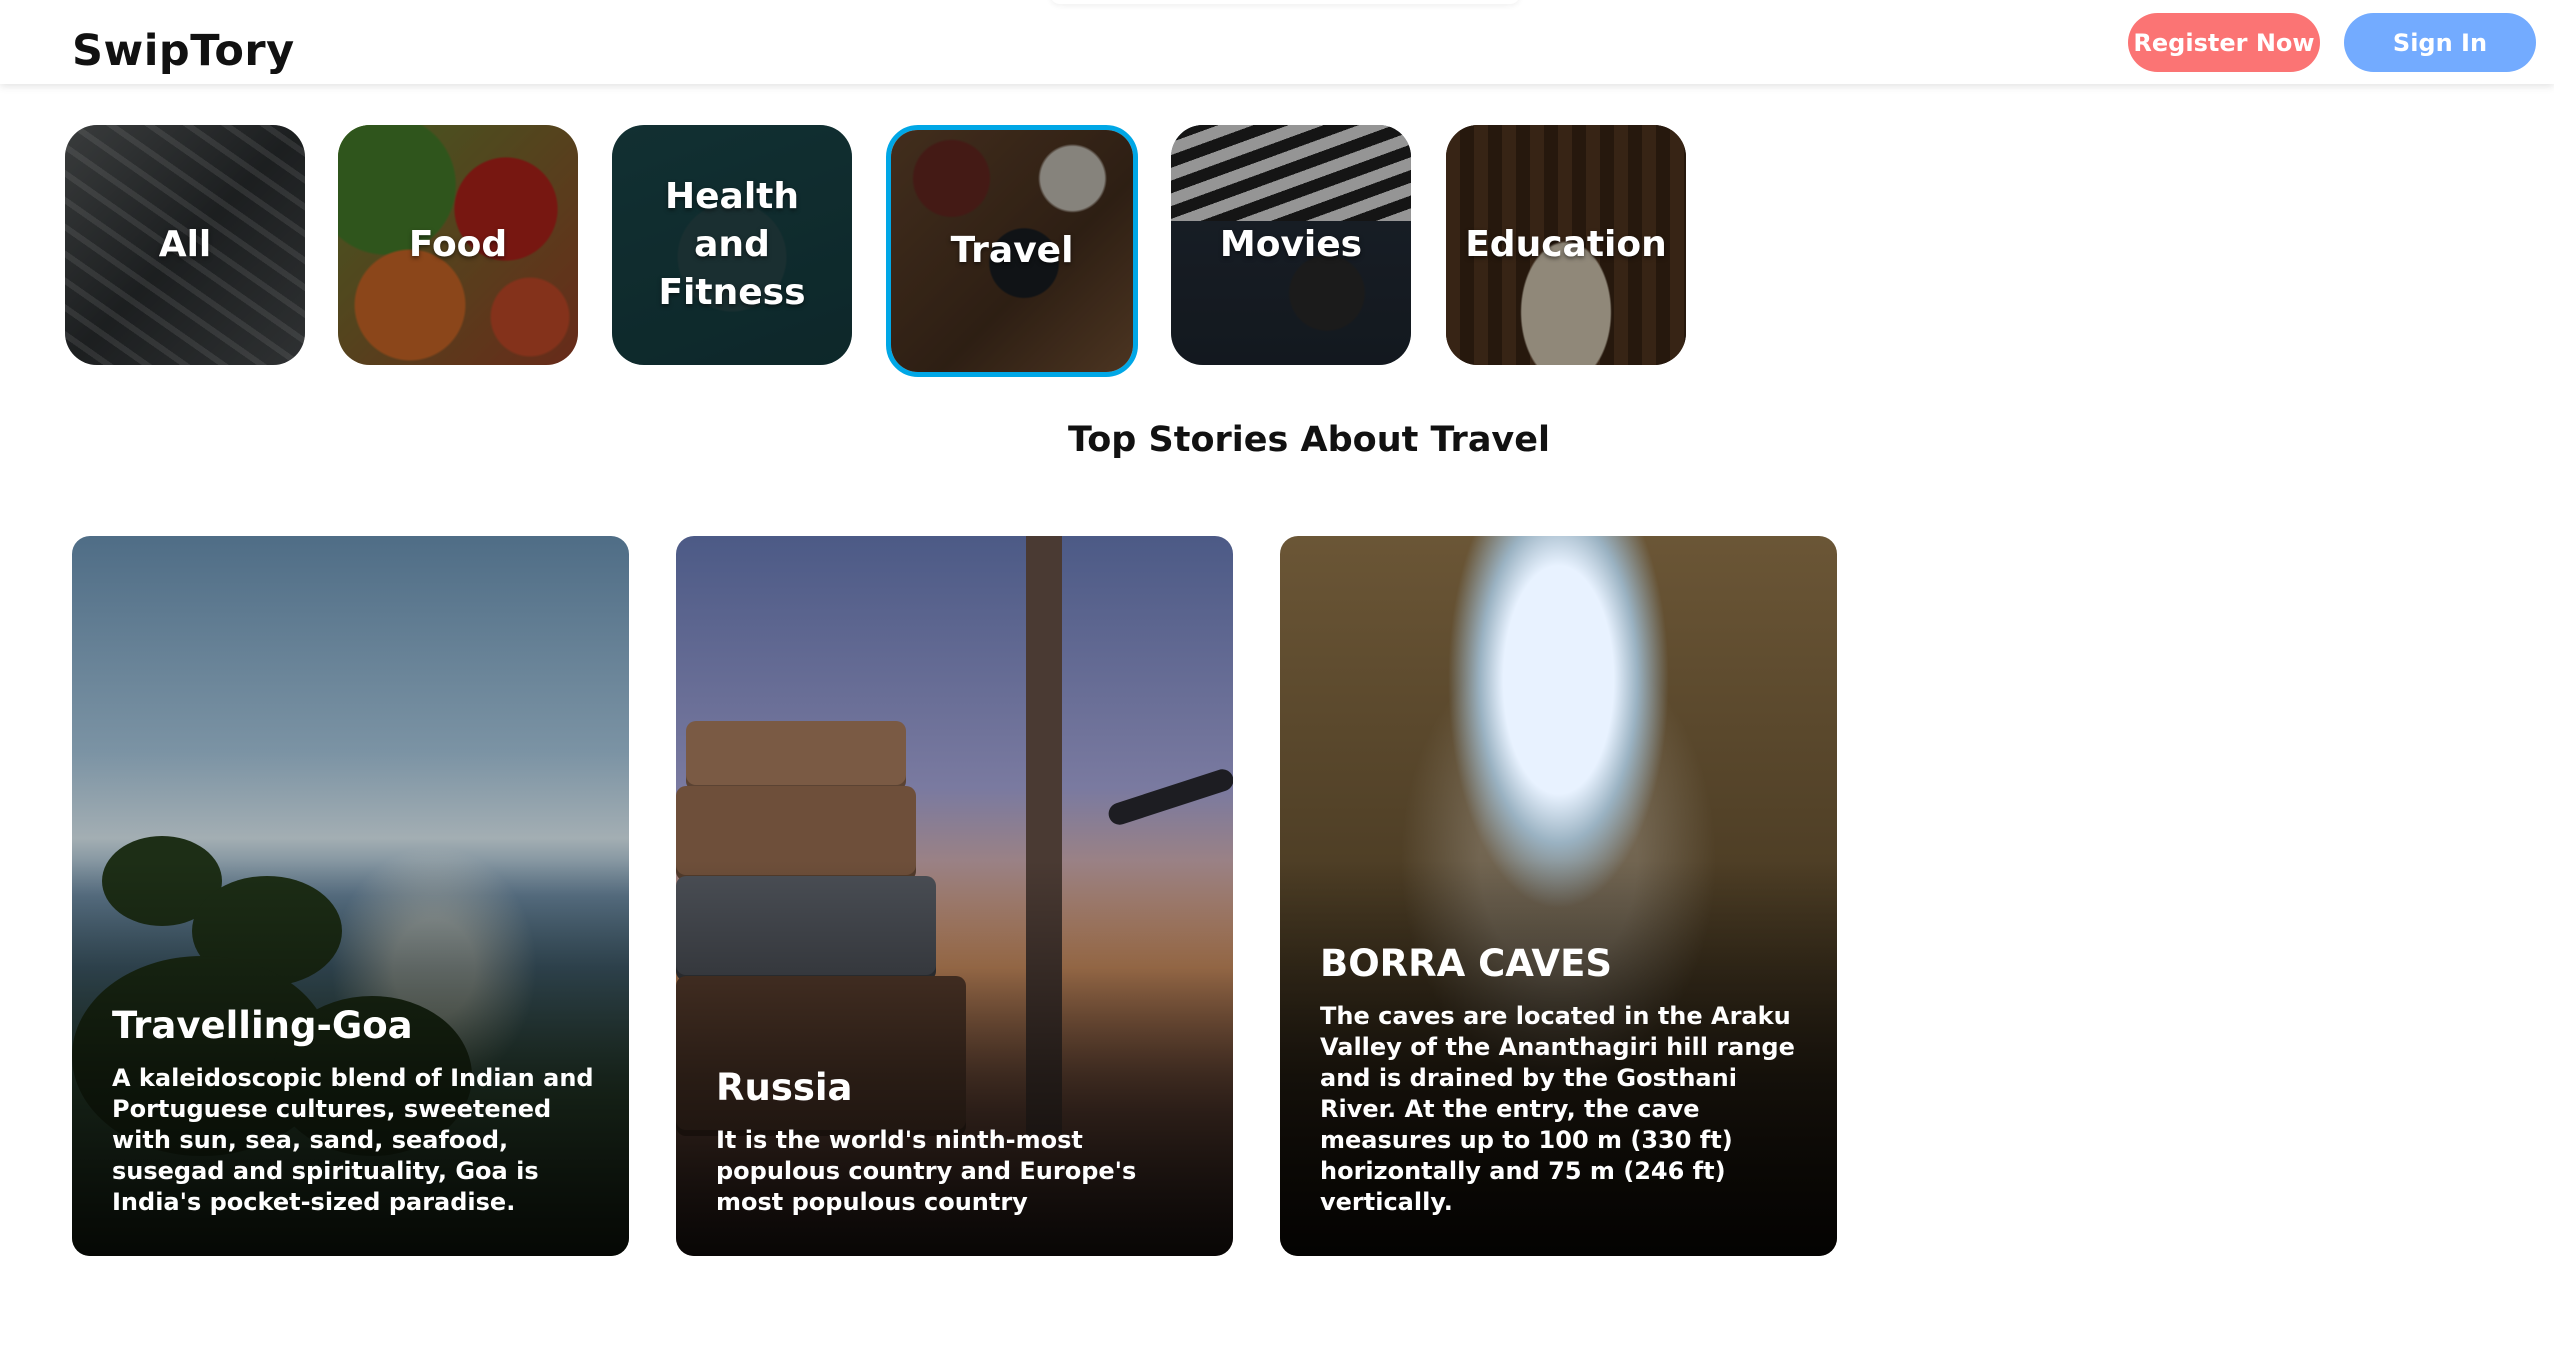 This screenshot has width=2554, height=1354. I want to click on top-navbar: SwipTory Register Now Sign In, so click(1277, 42).